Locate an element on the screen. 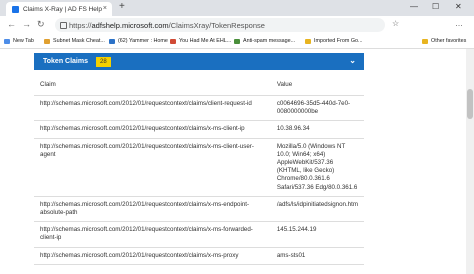 This screenshot has height=274, width=474. browser-tab: Claims X-Ray | AD FS Help × is located at coordinates (59, 9).